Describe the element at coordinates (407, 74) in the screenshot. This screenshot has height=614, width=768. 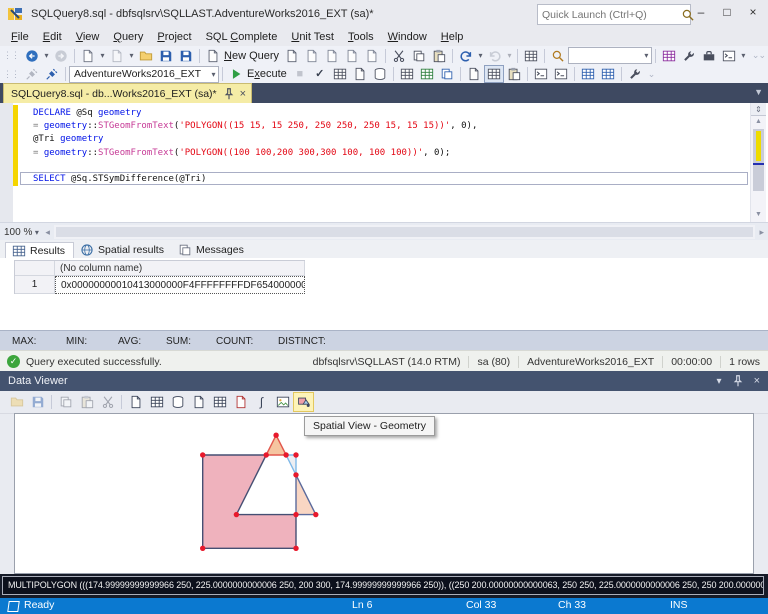
I see `include-actual-plan-icon` at that location.